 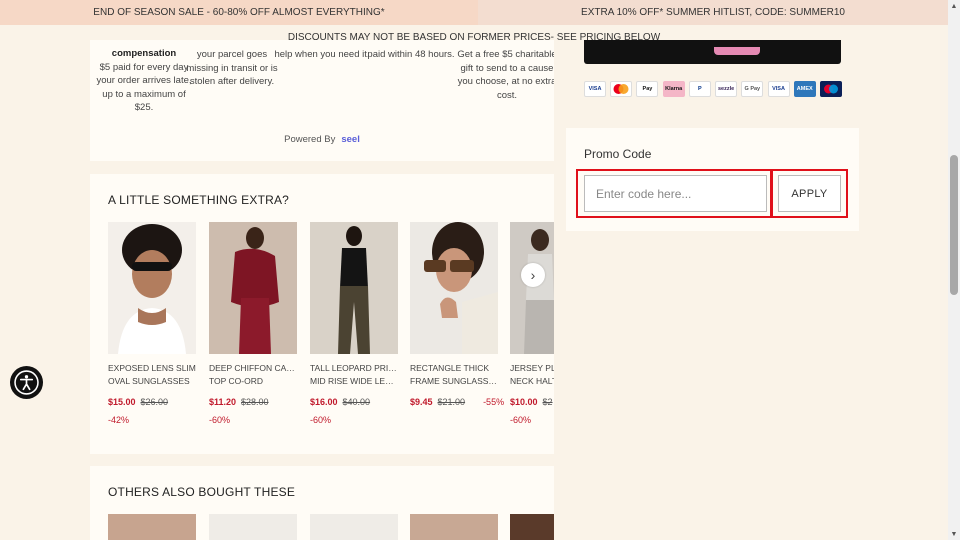 I want to click on accessibility-icon, so click(x=26, y=382).